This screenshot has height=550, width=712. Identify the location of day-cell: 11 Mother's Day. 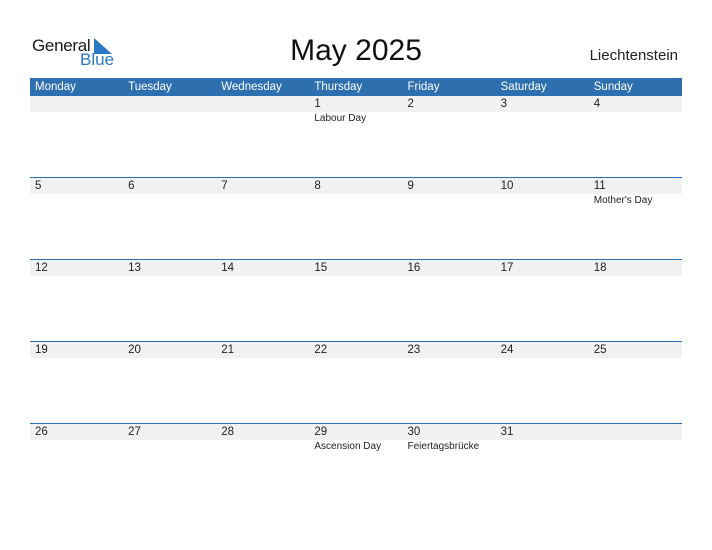
(635, 192).